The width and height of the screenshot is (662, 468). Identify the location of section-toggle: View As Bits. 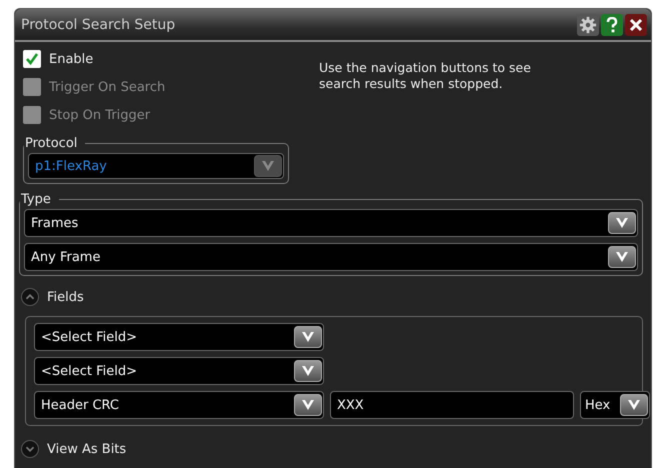
(332, 449).